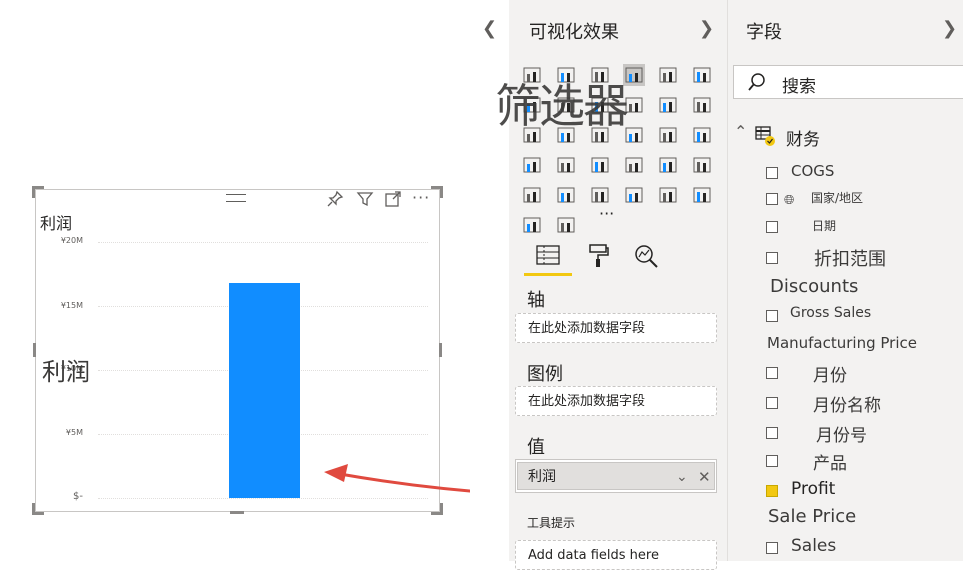 The width and height of the screenshot is (963, 571). Describe the element at coordinates (38, 192) in the screenshot. I see `resize-handle-top-left` at that location.